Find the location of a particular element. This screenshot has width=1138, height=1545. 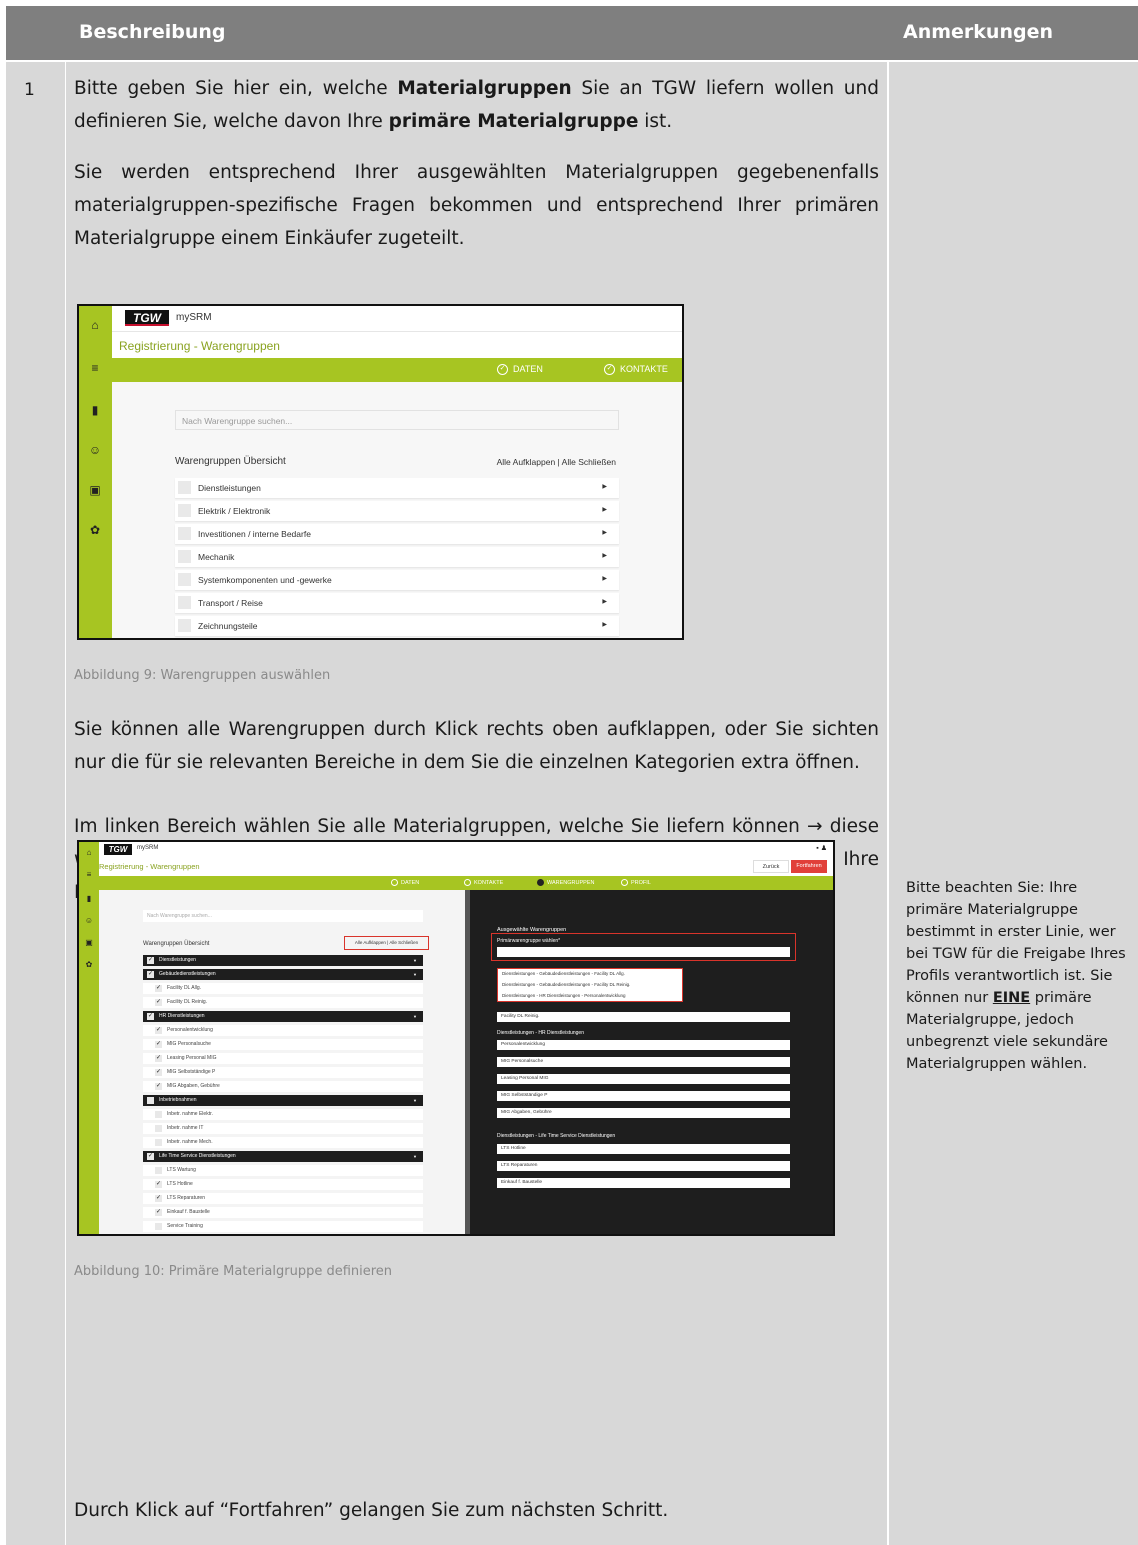

table-header: Beschreibung Anmerkungen is located at coordinates (572, 33).